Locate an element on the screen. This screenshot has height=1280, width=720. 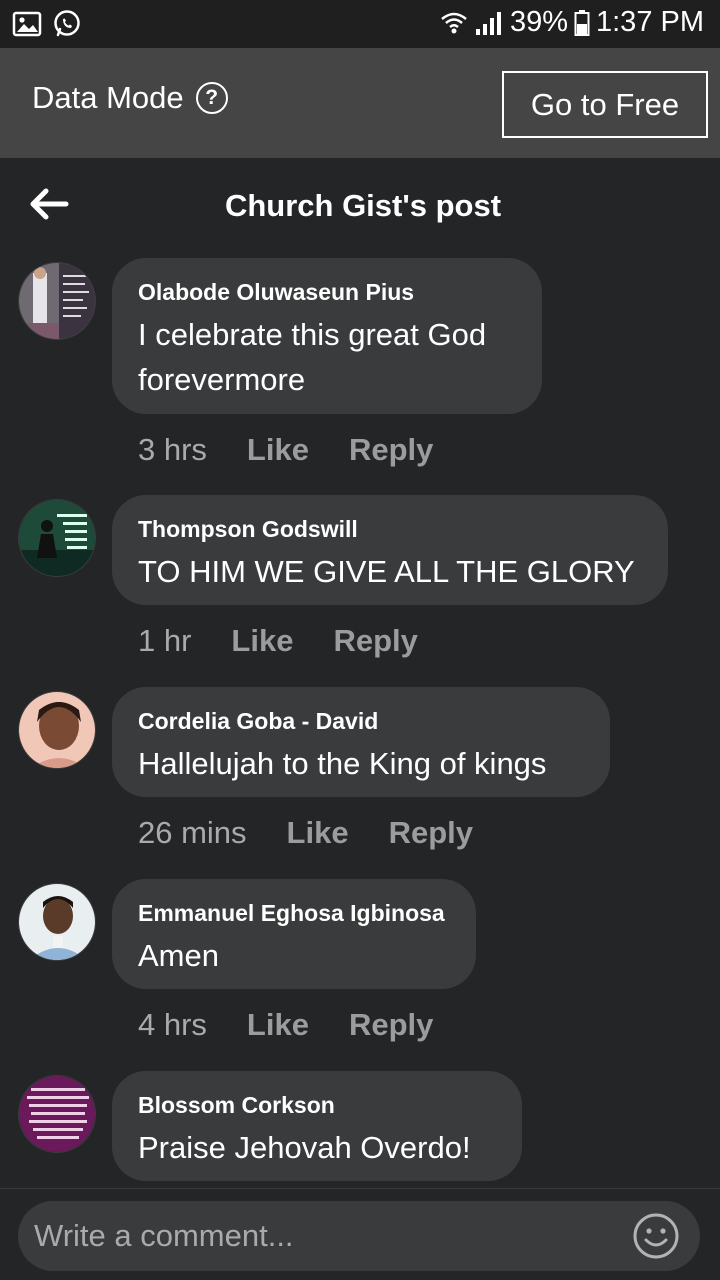
comment-meta: 3 hrs Like Reply is located at coordinates (285, 450).